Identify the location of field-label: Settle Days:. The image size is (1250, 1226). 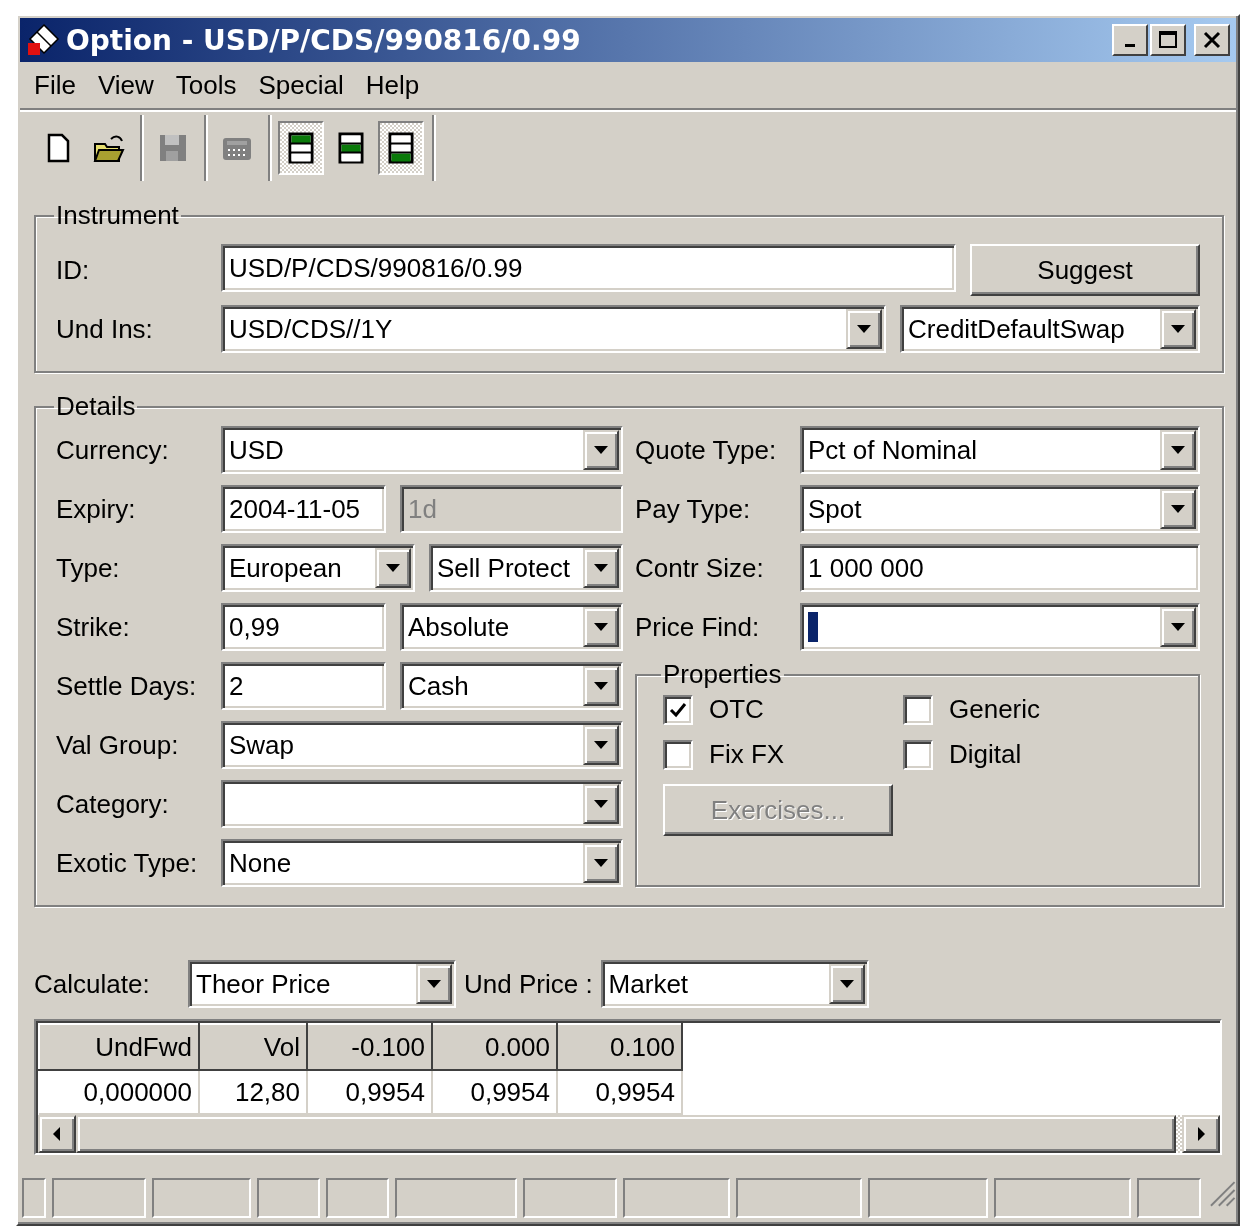
(127, 686).